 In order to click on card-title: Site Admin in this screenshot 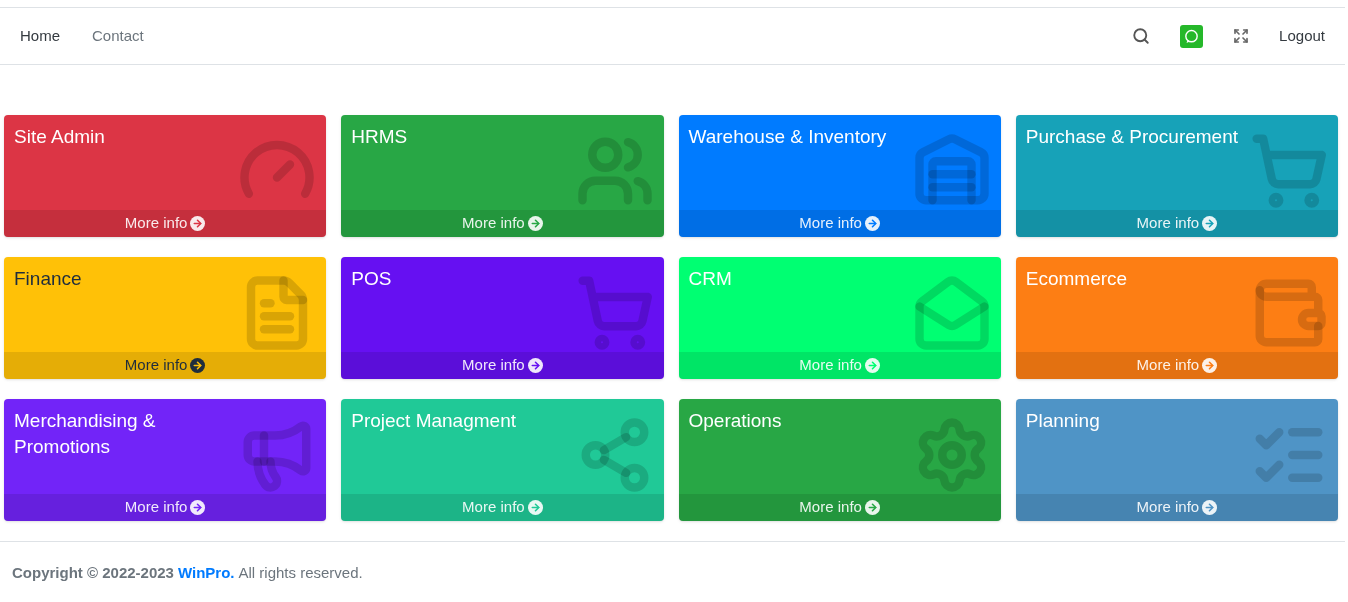, I will do `click(59, 137)`.